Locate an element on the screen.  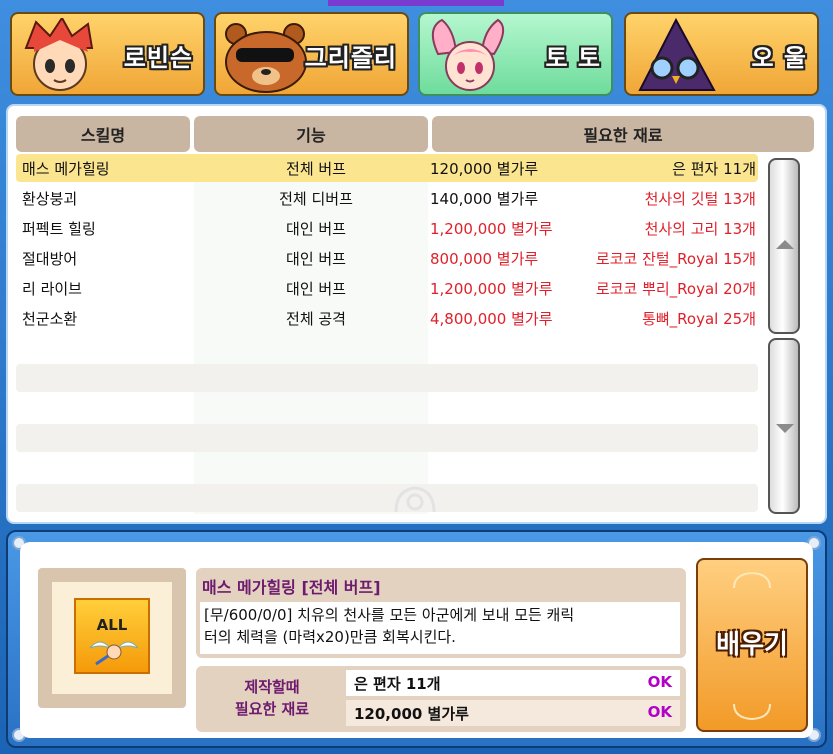
requirement-name: 120,000 별가루 is located at coordinates (411, 714).